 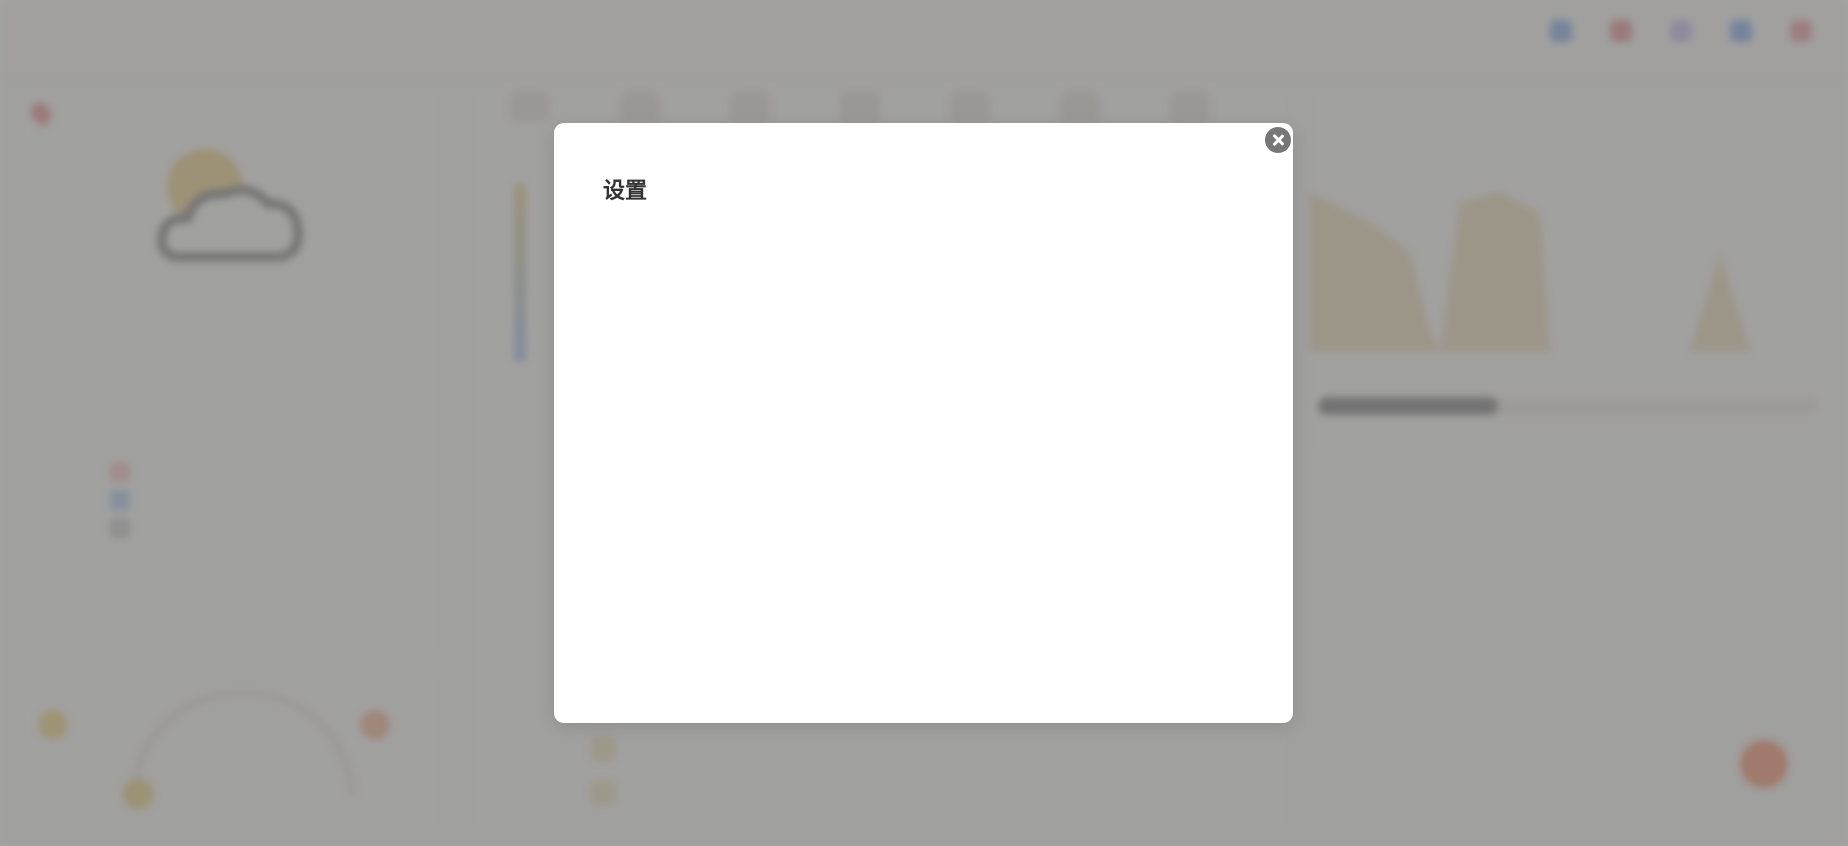 What do you see at coordinates (625, 191) in the screenshot?
I see `dialog-title: 设置` at bounding box center [625, 191].